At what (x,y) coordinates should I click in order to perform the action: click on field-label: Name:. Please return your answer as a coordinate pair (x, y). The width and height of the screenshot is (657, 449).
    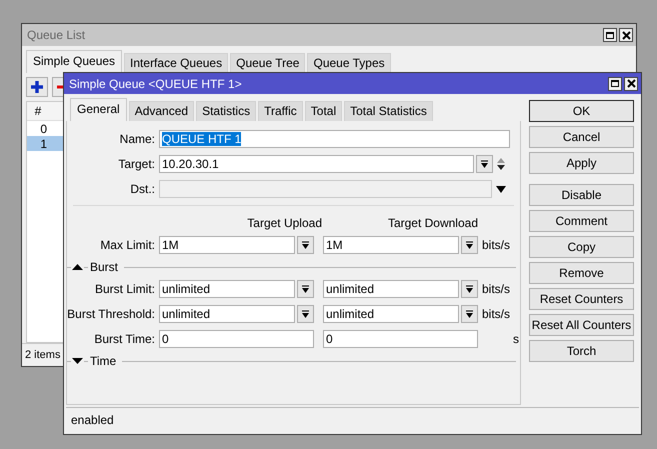
    Looking at the image, I should click on (137, 139).